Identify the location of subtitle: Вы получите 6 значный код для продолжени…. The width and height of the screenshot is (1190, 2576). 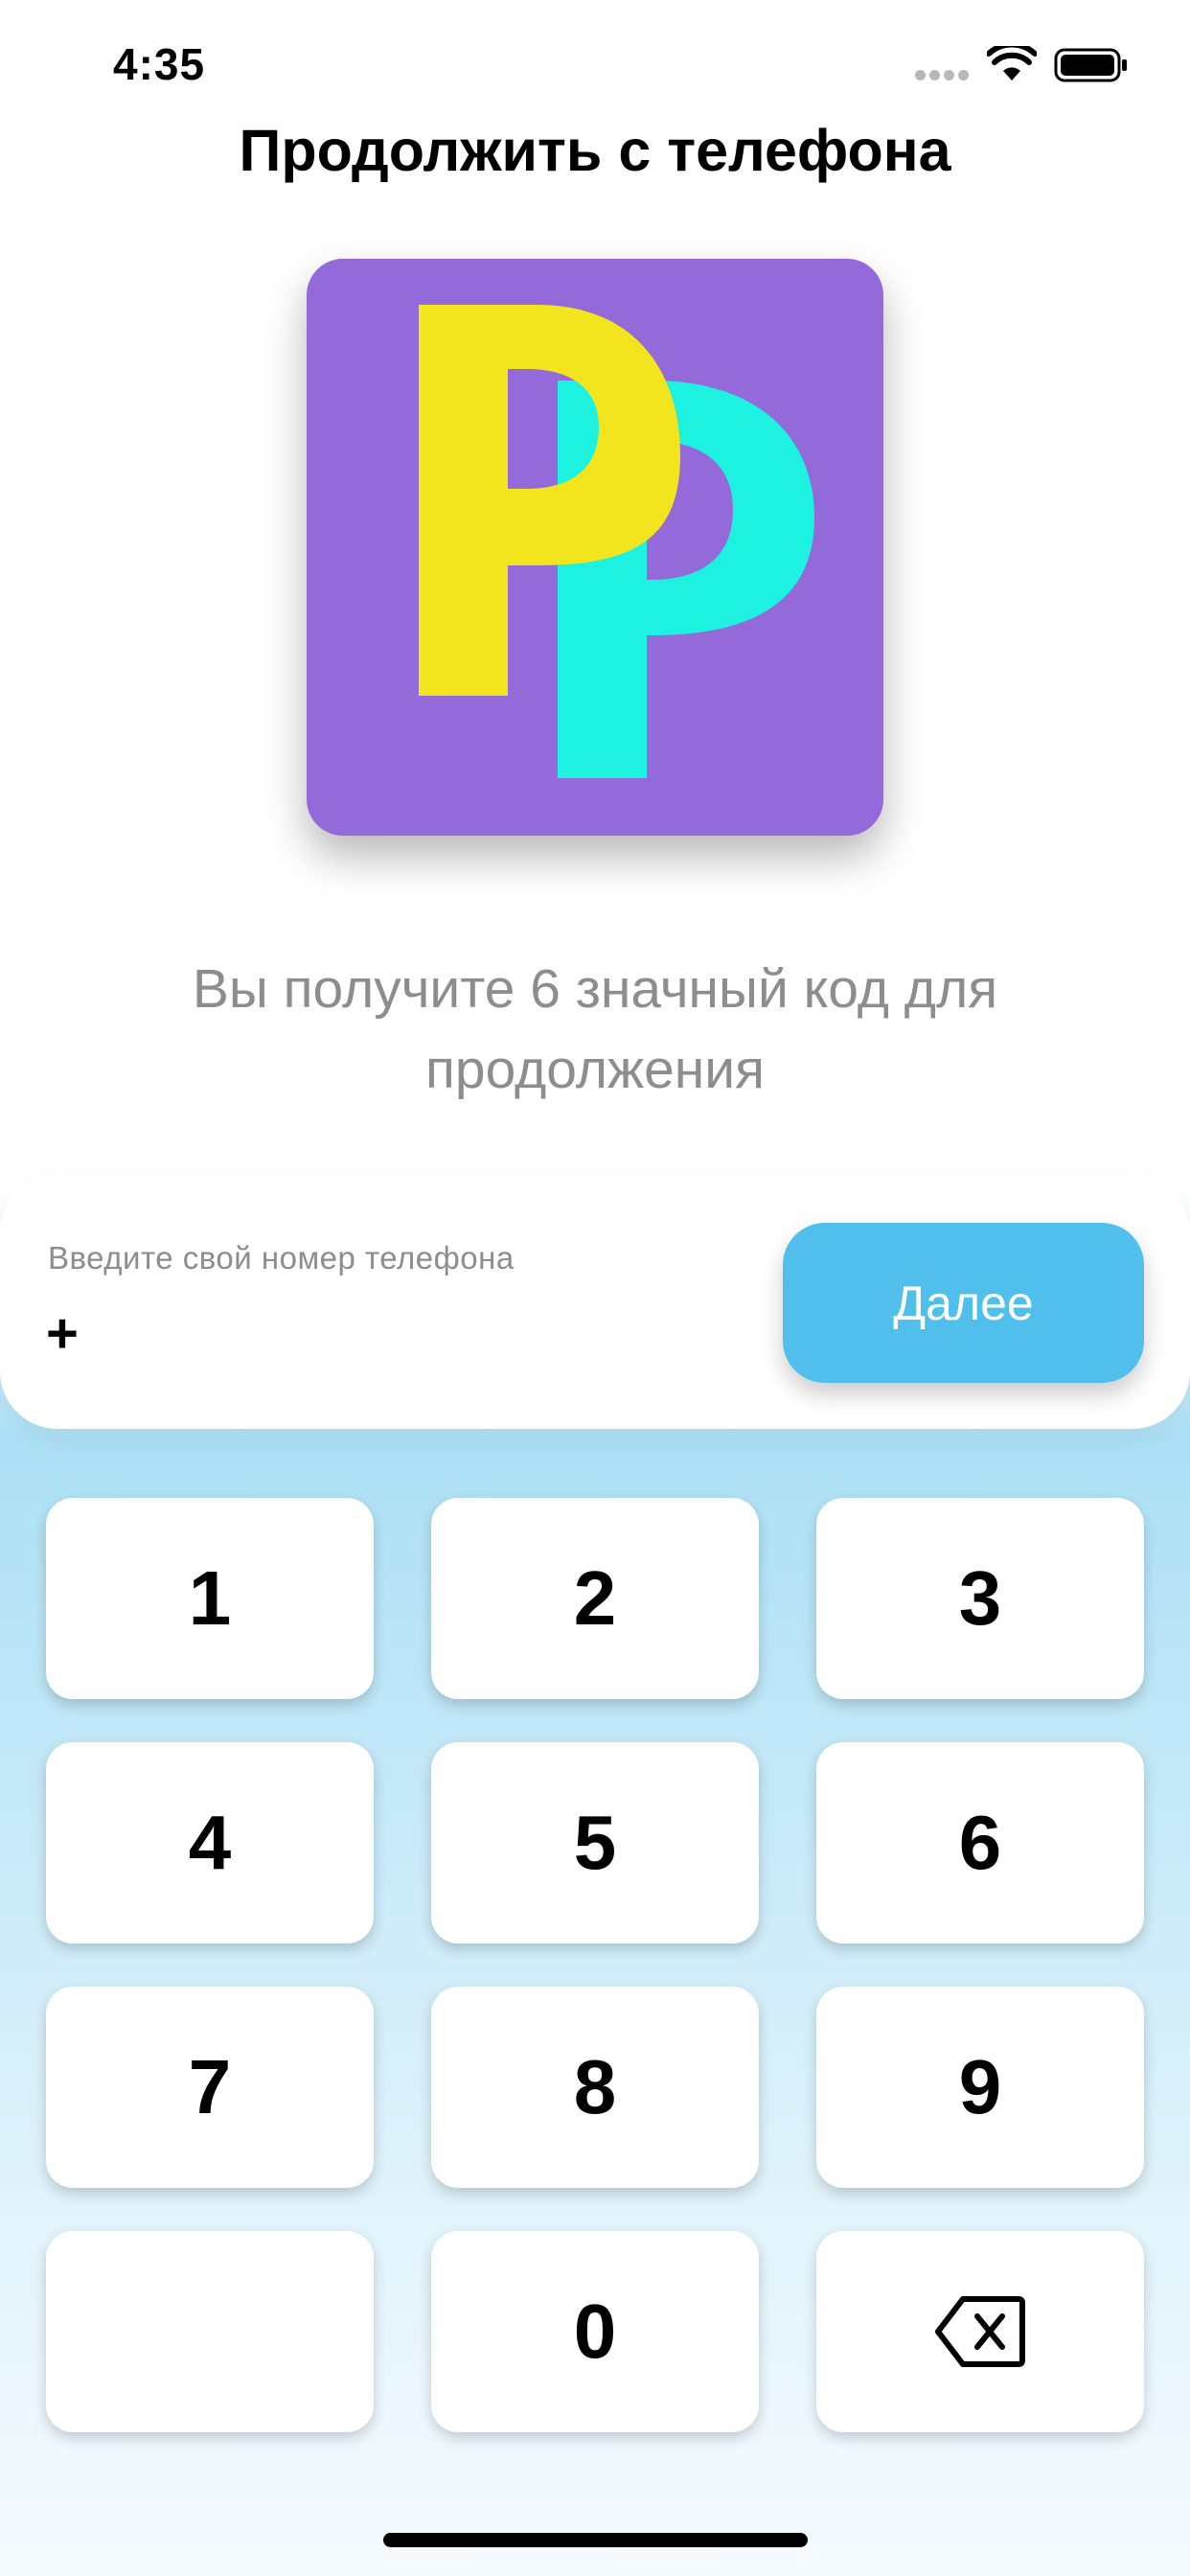
(595, 1029).